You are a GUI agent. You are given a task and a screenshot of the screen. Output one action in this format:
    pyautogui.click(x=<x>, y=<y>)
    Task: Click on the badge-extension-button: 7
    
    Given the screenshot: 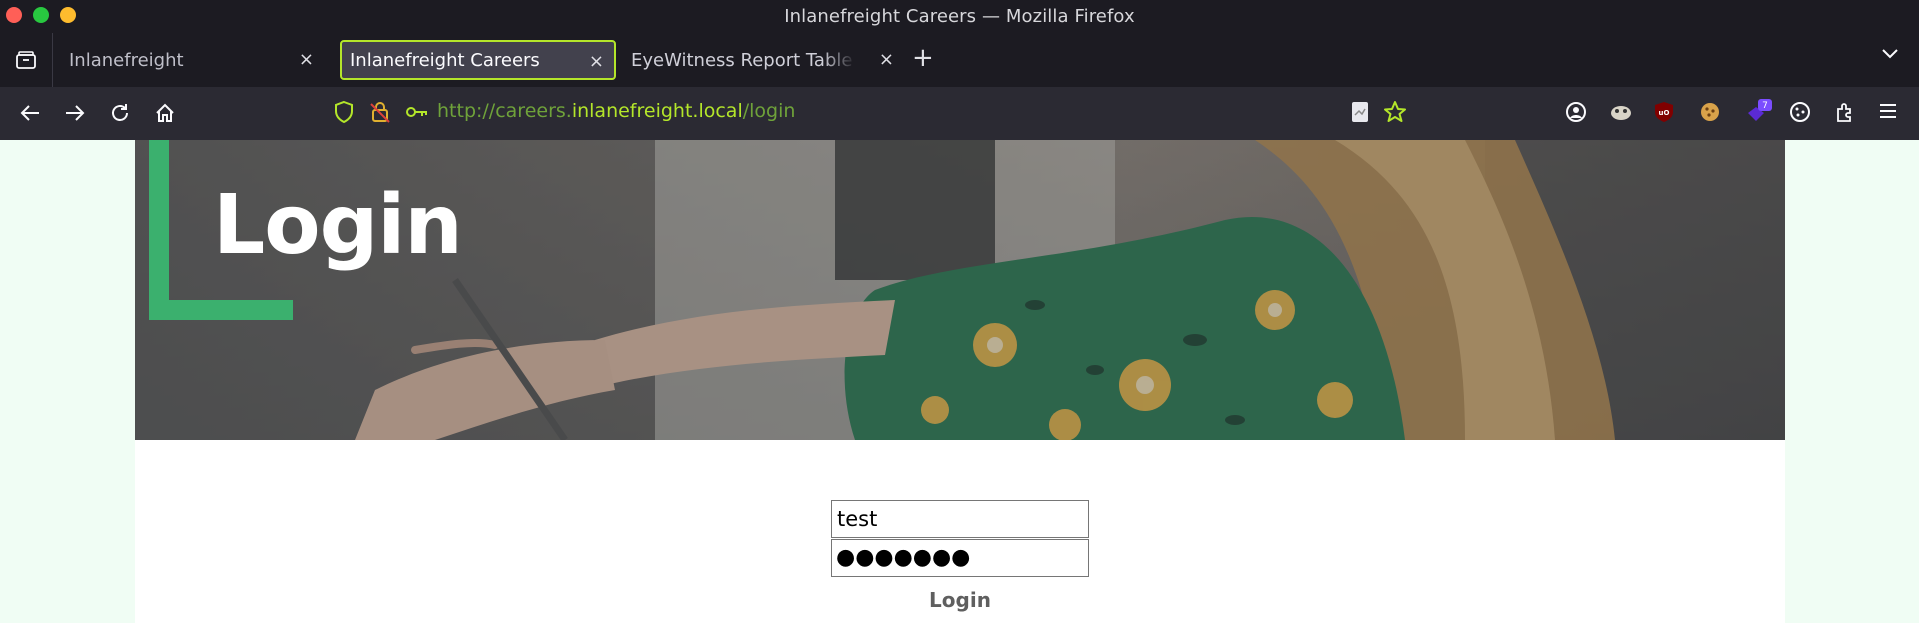 What is the action you would take?
    pyautogui.click(x=1759, y=114)
    